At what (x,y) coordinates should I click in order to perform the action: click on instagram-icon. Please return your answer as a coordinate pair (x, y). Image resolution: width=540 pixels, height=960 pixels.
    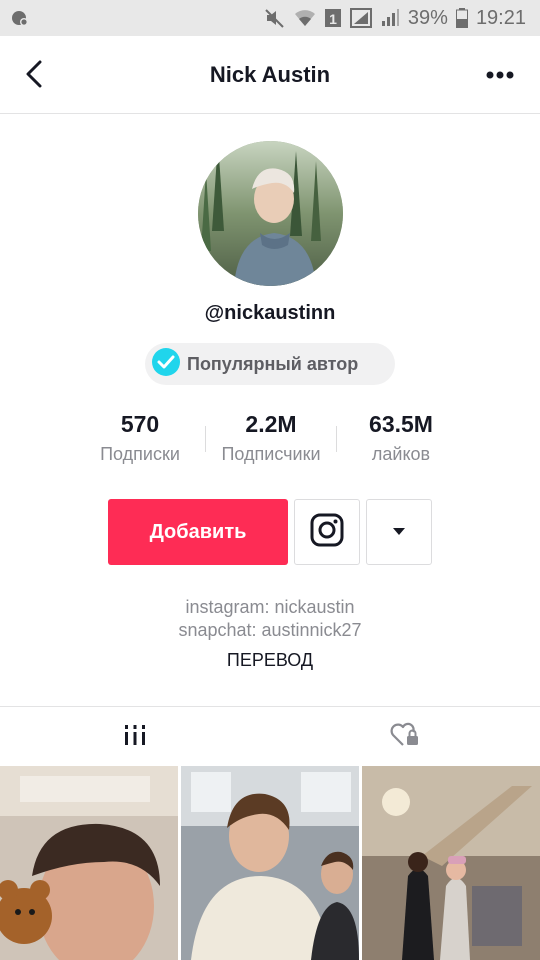
    Looking at the image, I should click on (327, 532).